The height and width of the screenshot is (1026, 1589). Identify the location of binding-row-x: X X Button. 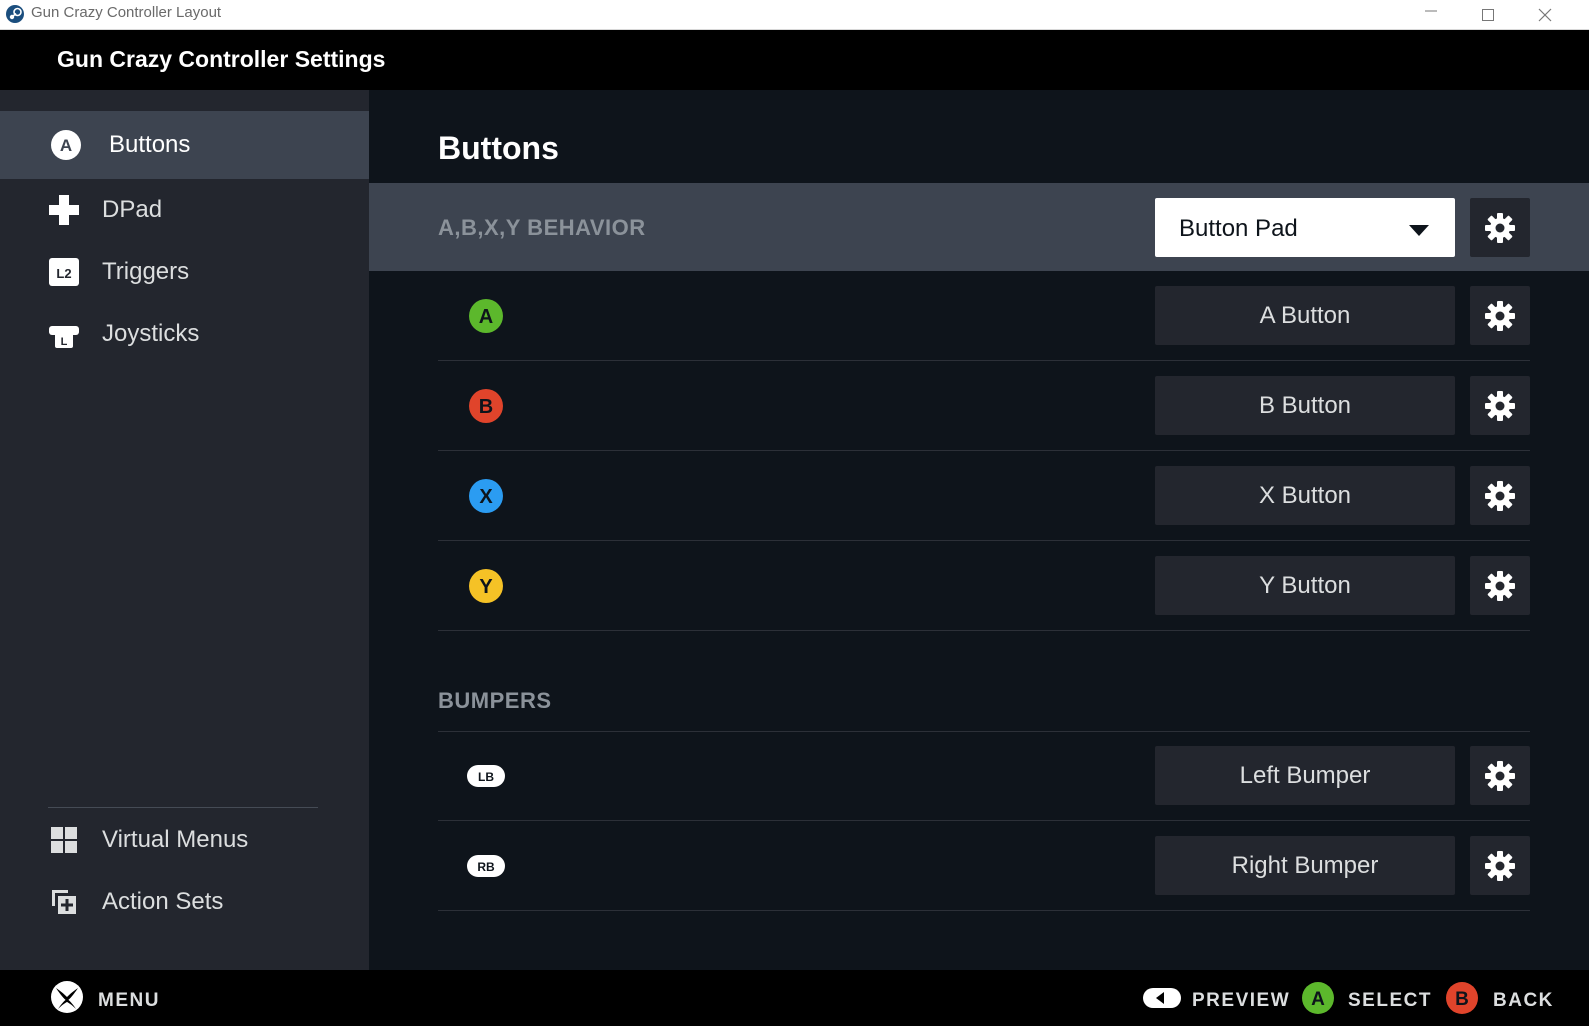
(984, 496).